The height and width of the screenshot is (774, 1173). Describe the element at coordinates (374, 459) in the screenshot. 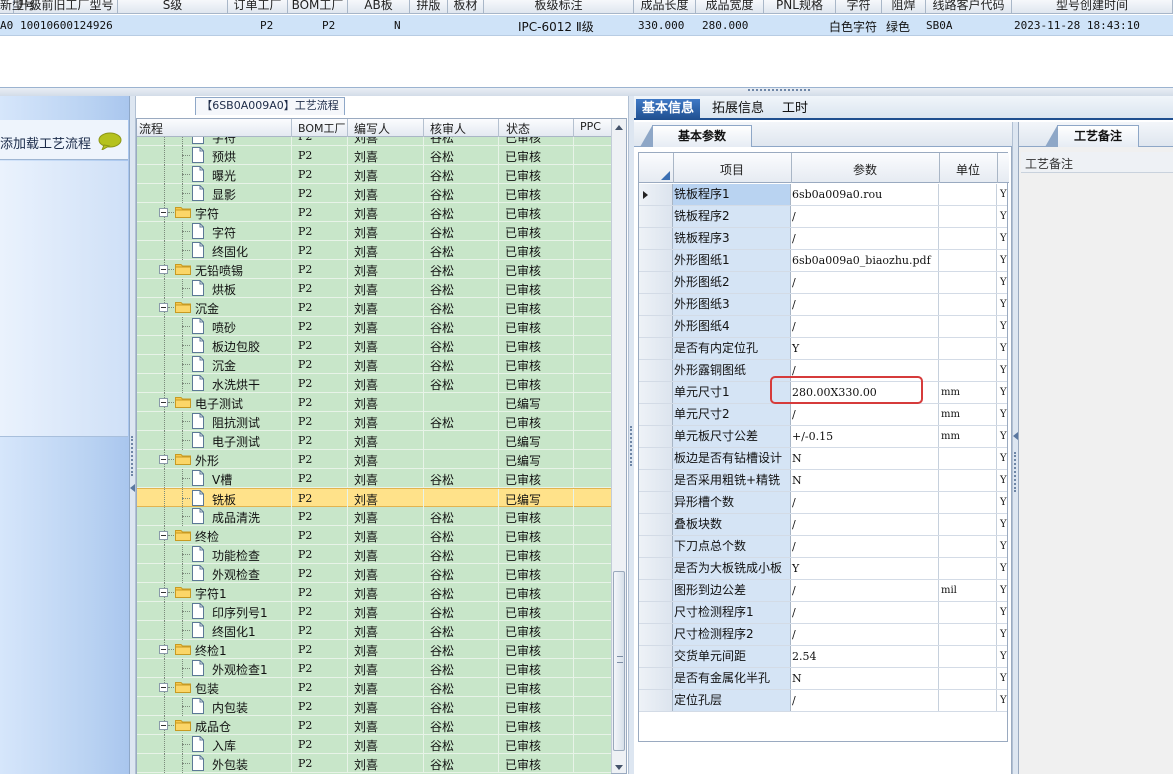

I see `tree-group-row: 外形 P2 刘喜 已编写` at that location.